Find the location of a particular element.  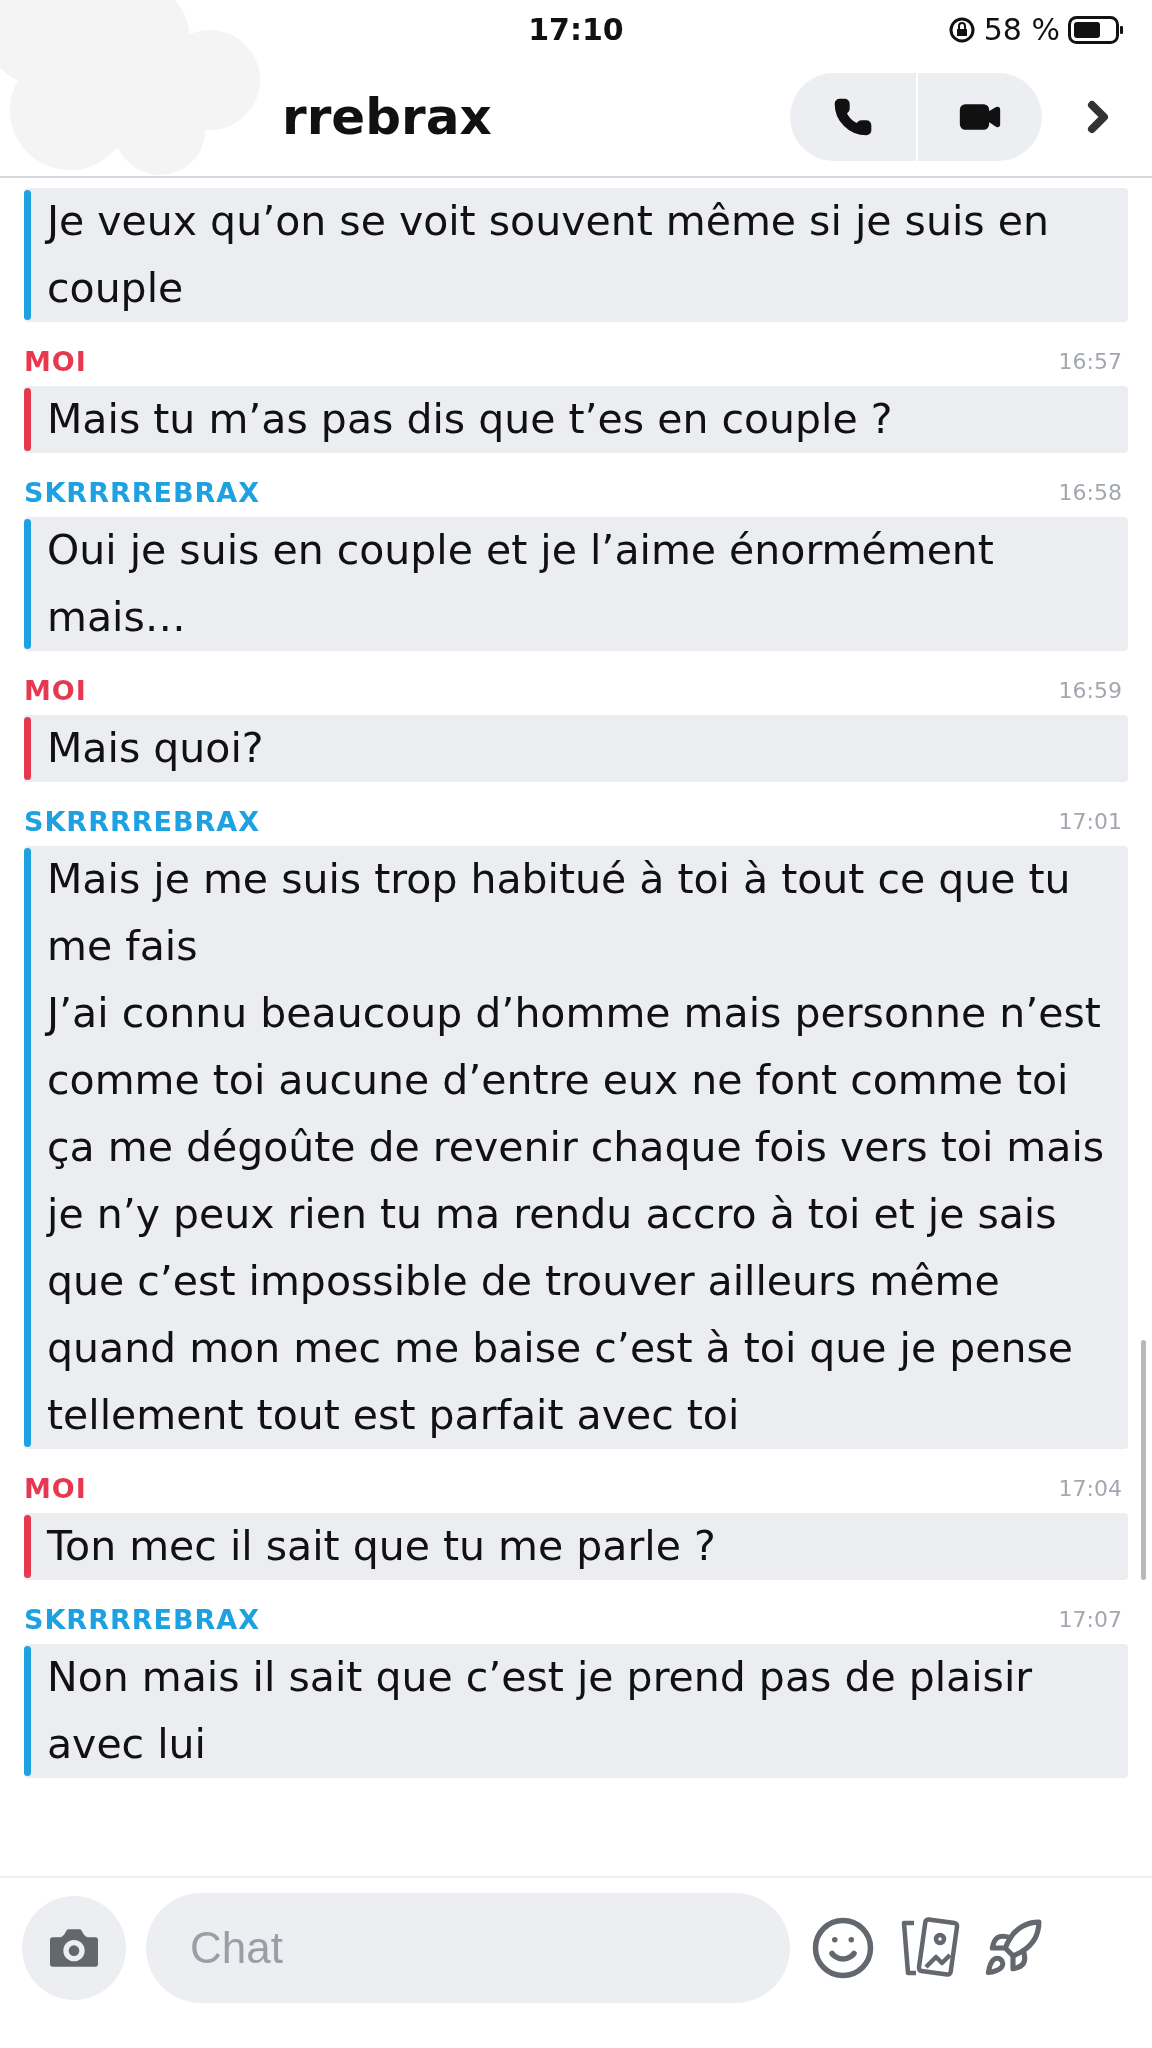

chat-field: Chat is located at coordinates (468, 1948).